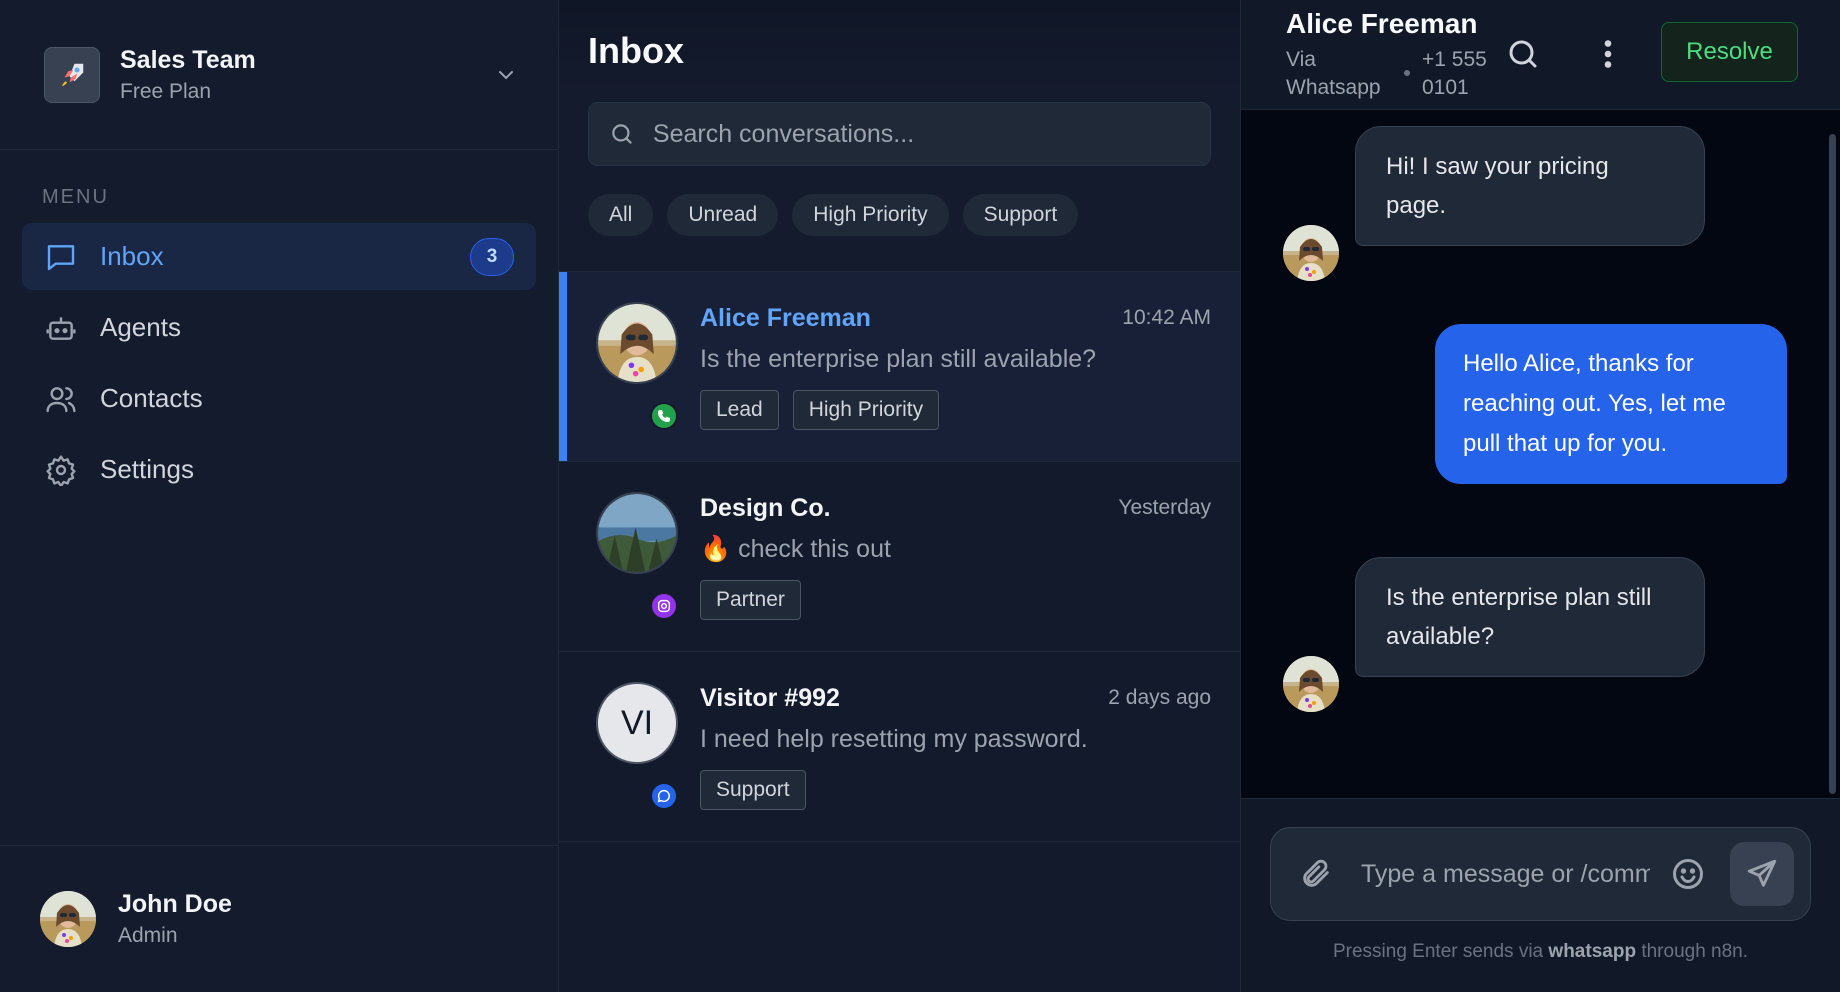  Describe the element at coordinates (61, 257) in the screenshot. I see `inbox-icon` at that location.